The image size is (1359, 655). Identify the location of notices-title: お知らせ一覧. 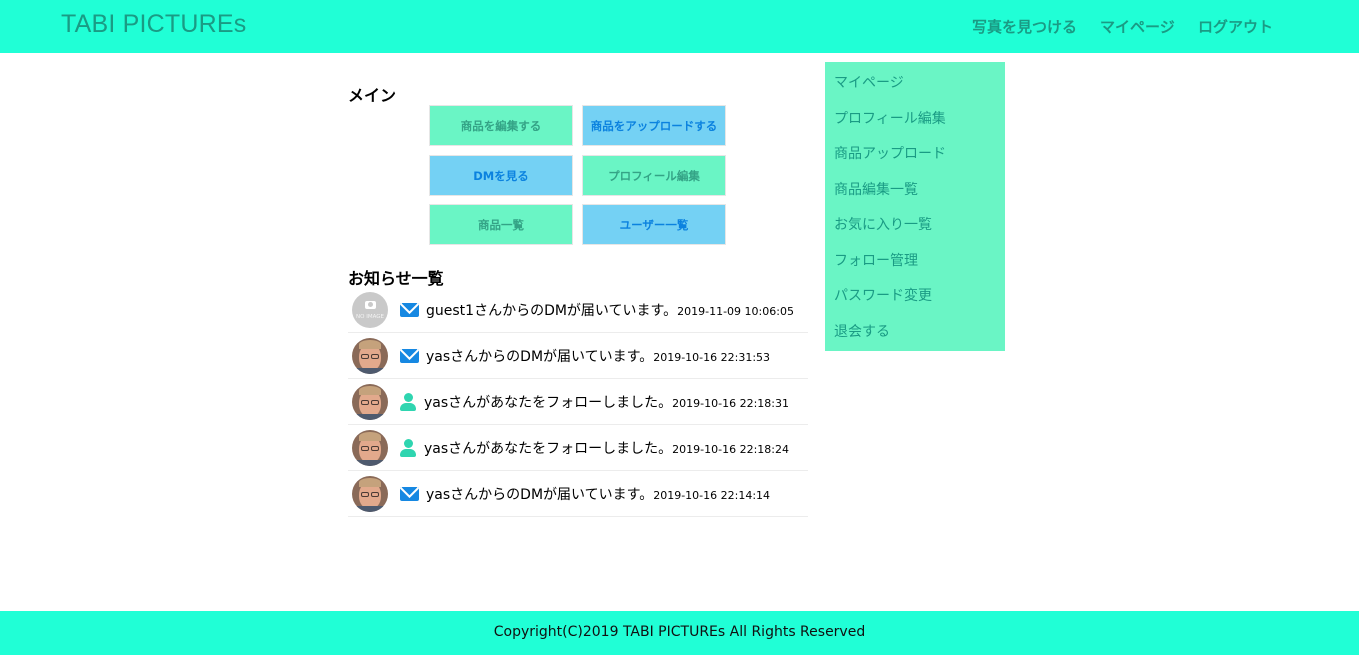
(396, 278).